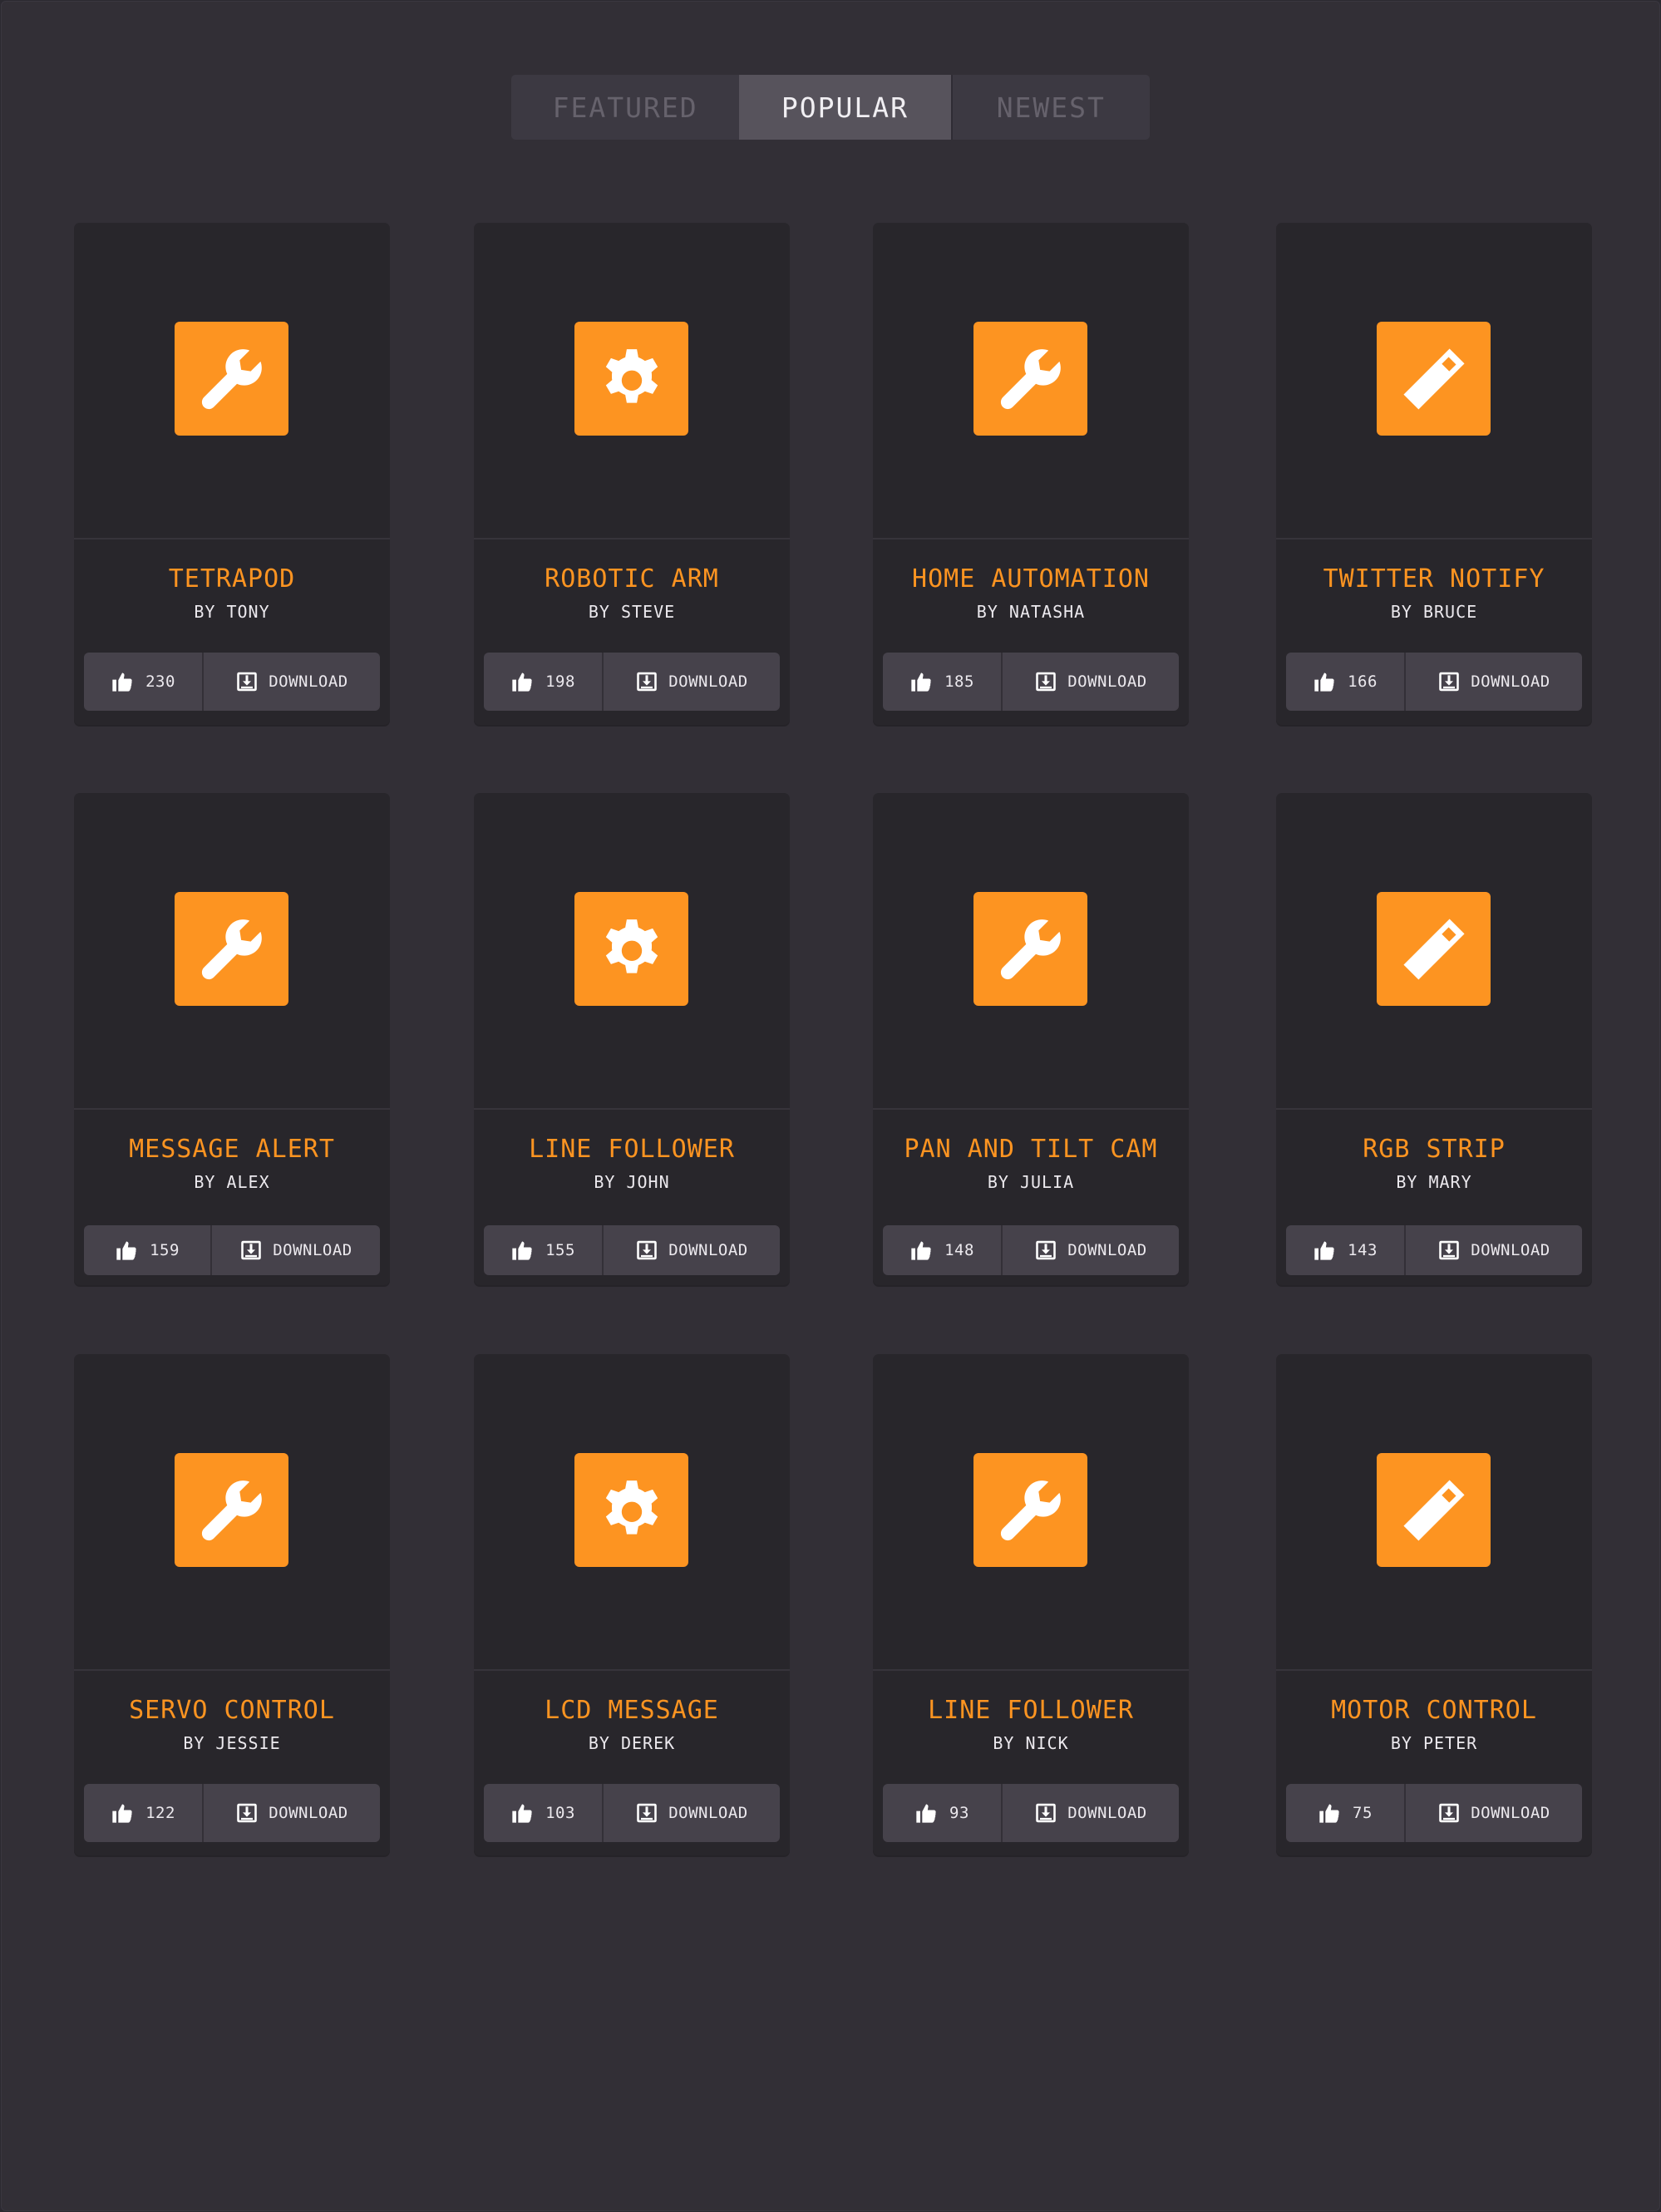  What do you see at coordinates (144, 682) in the screenshot?
I see `like-button: 230` at bounding box center [144, 682].